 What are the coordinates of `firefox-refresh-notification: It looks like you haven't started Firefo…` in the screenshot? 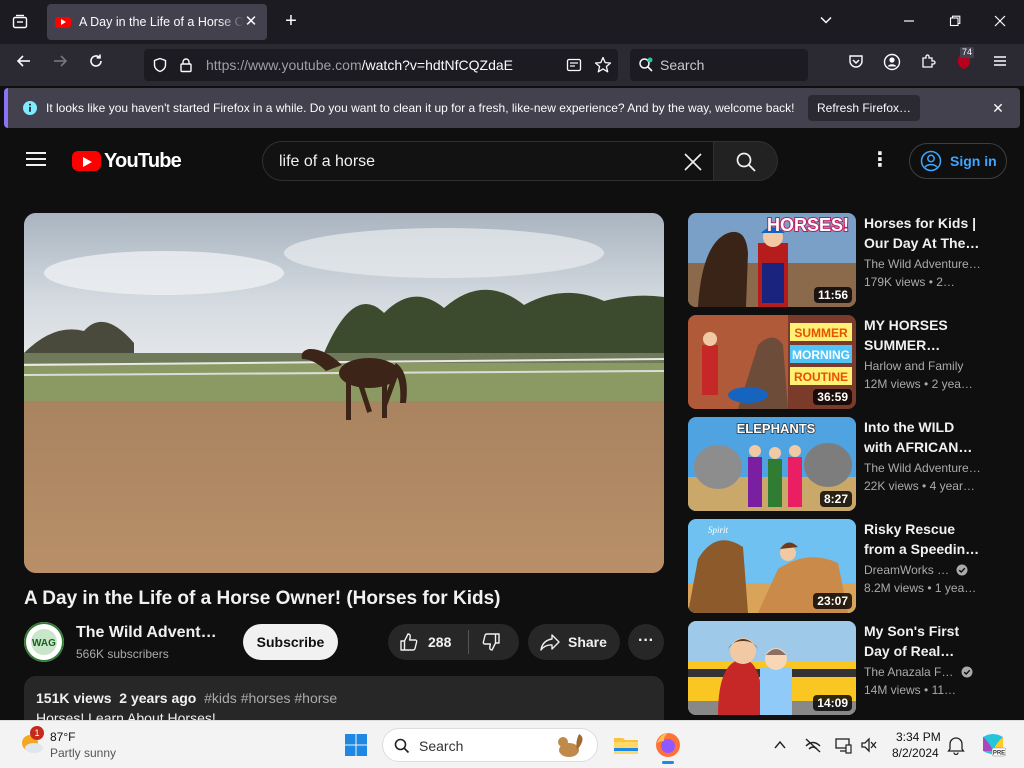 It's located at (512, 108).